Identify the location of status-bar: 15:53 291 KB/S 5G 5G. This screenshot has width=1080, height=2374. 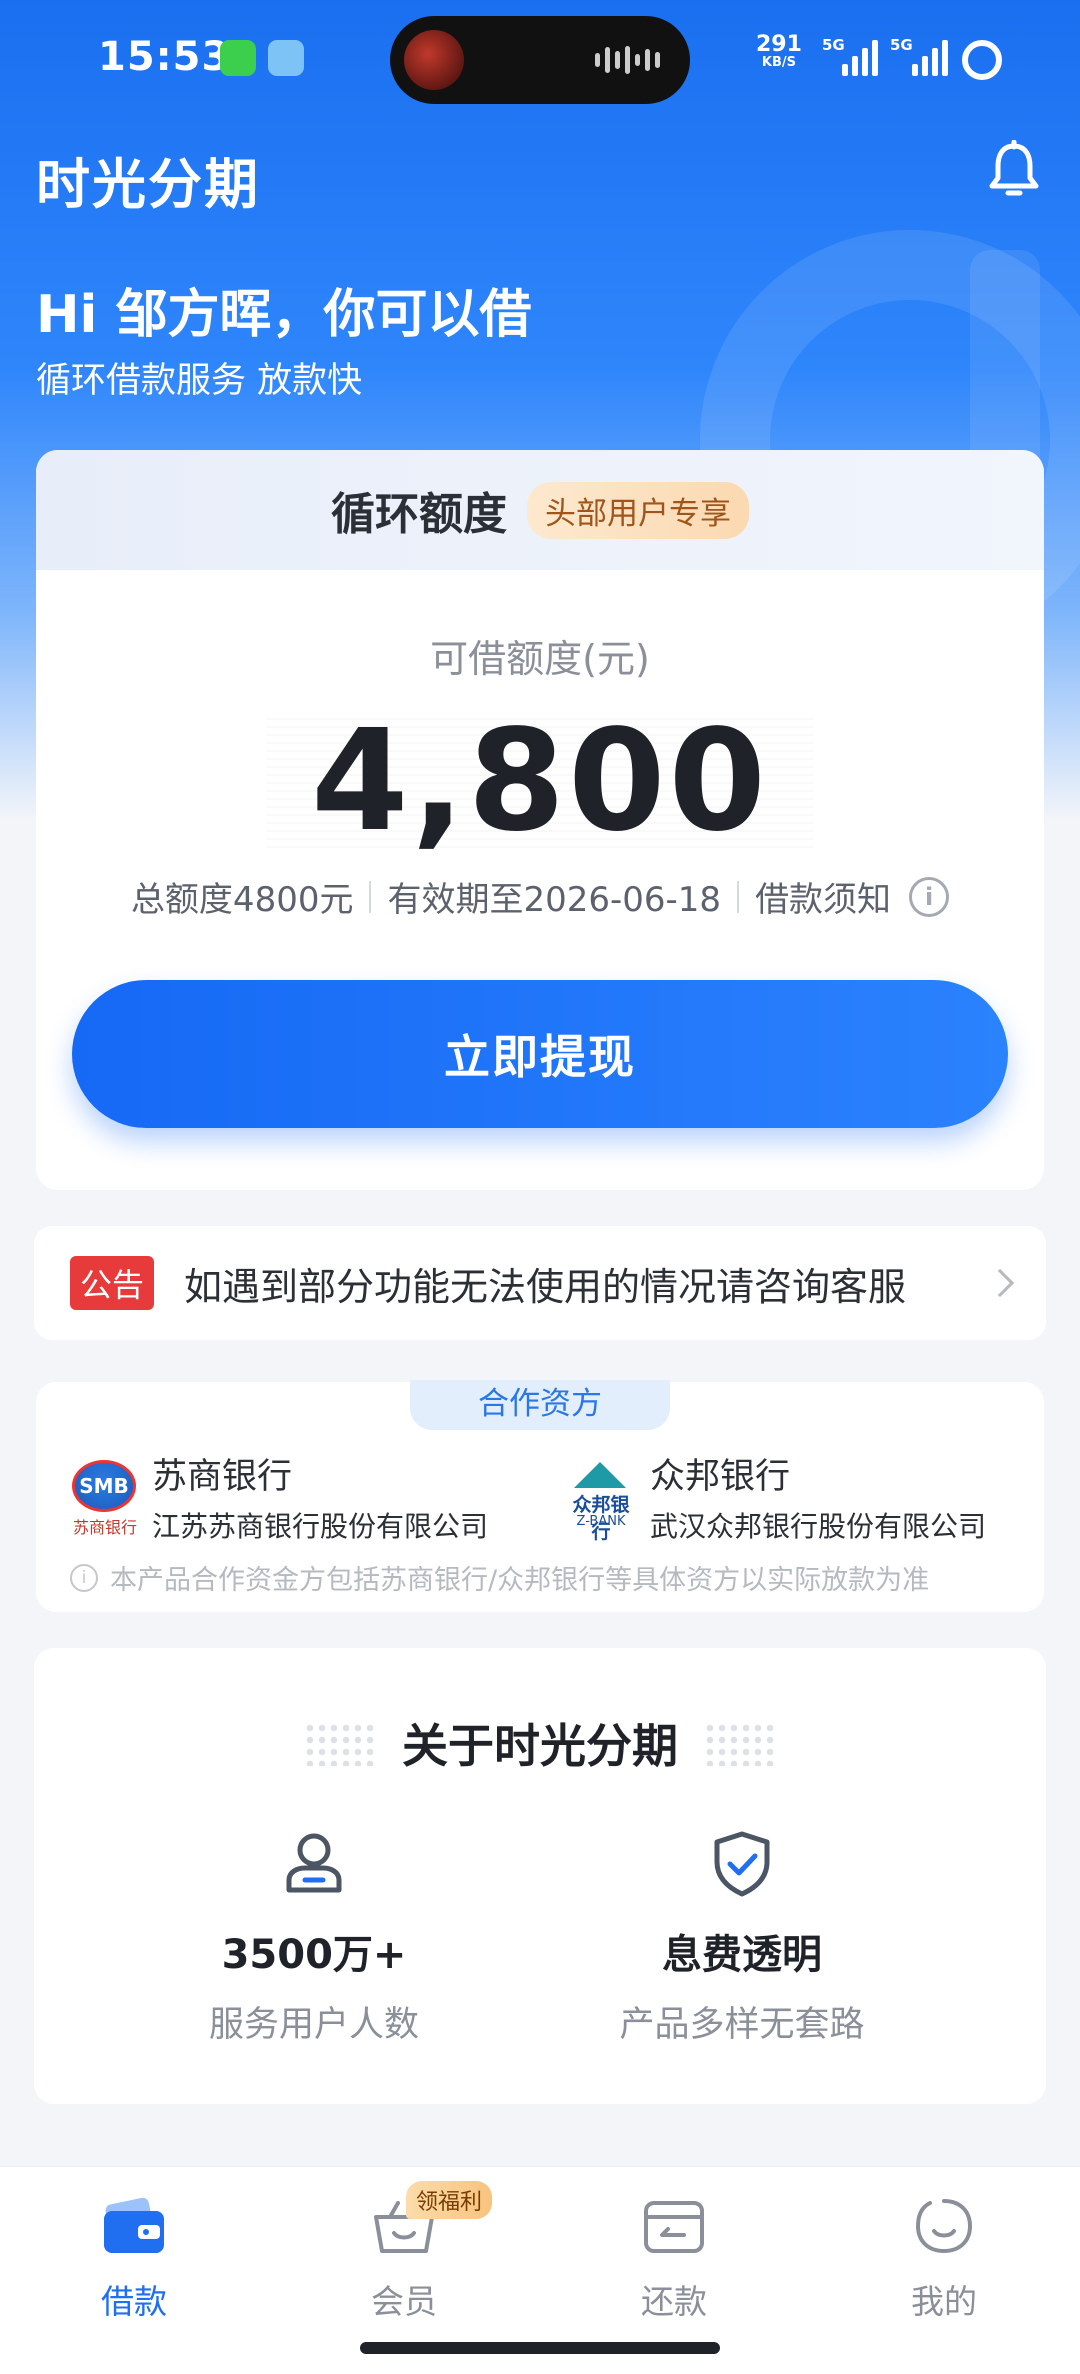
(540, 60).